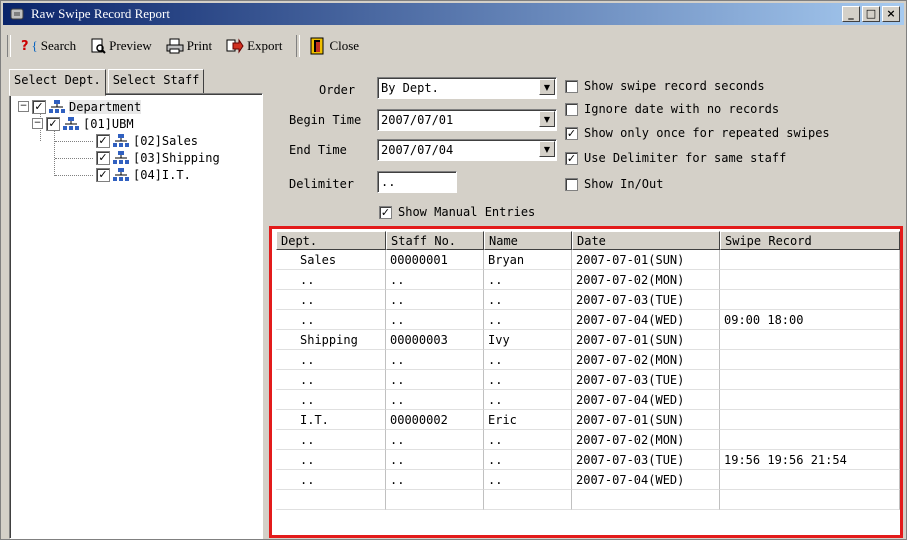 The image size is (907, 540). What do you see at coordinates (467, 120) in the screenshot?
I see `begin-time-select: 2007/07/01 ▼` at bounding box center [467, 120].